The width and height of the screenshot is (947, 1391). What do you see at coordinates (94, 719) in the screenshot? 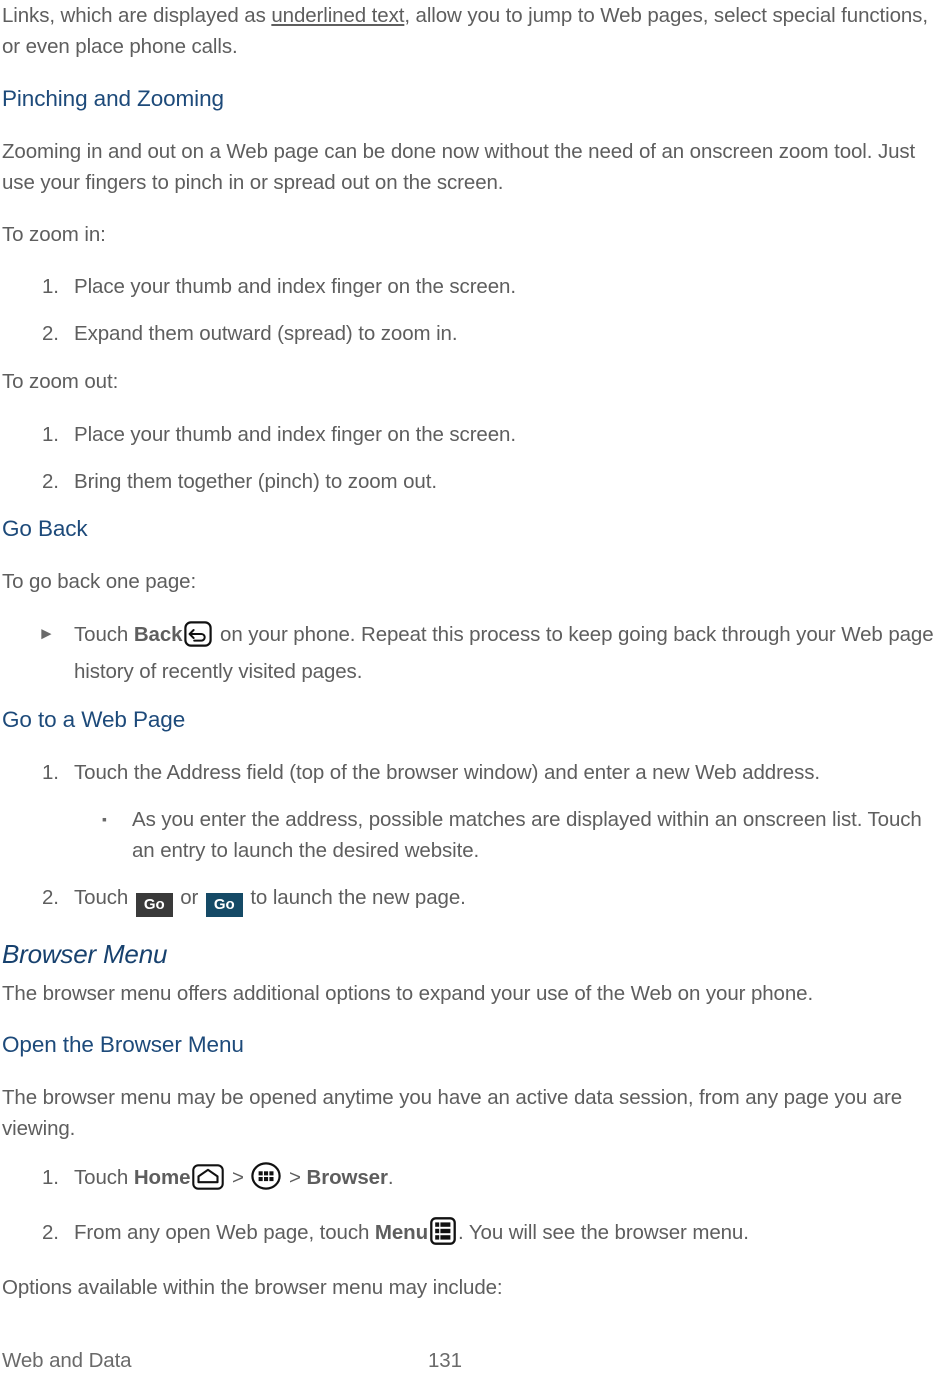
I see `heading-go-to-a-web-page: Go to a Web Page` at bounding box center [94, 719].